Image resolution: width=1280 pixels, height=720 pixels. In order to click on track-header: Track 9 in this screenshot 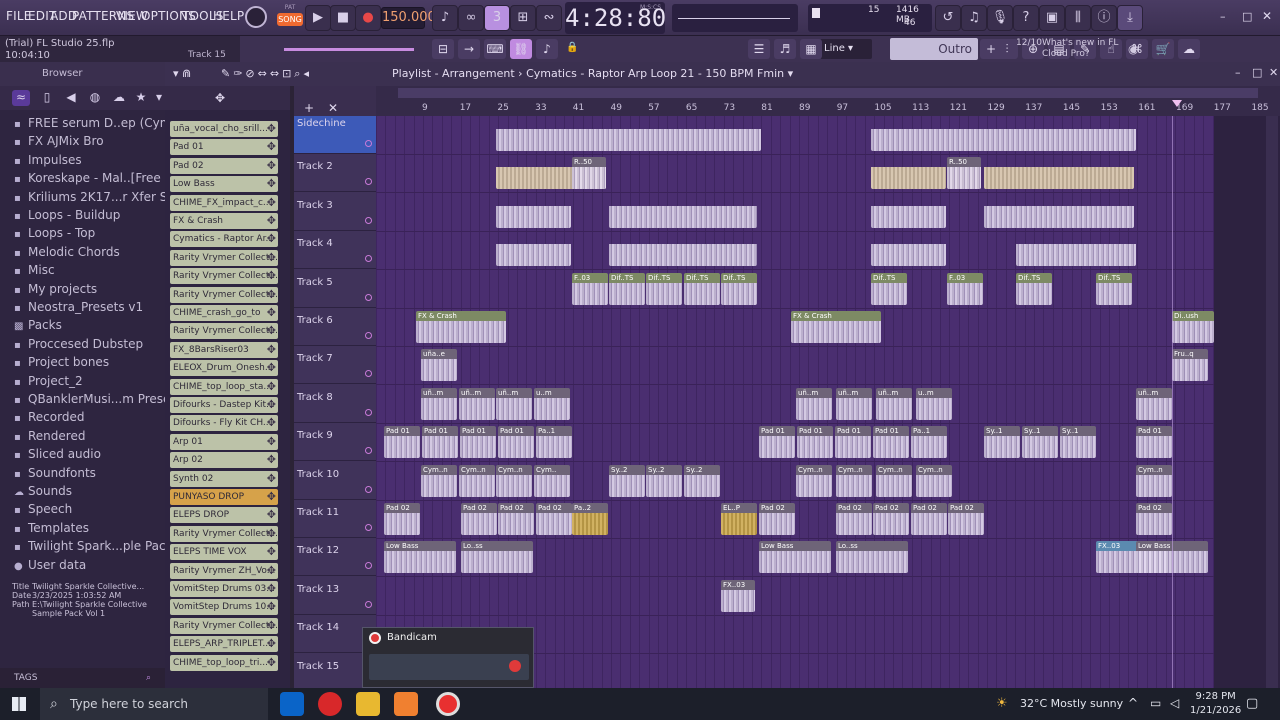, I will do `click(335, 442)`.